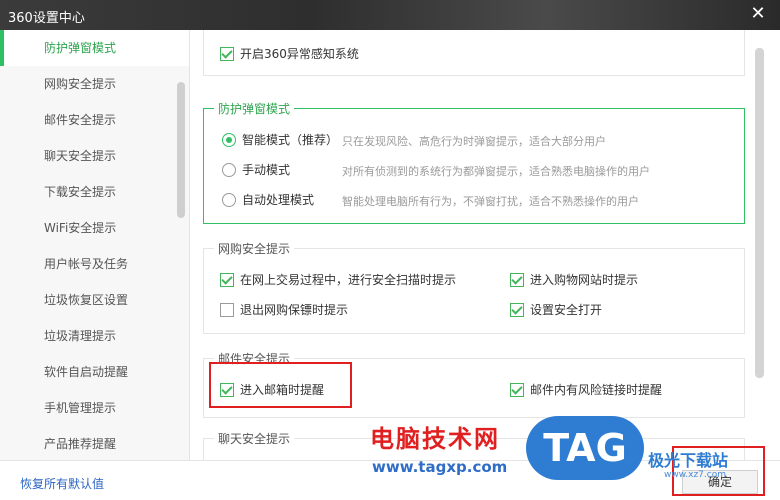  Describe the element at coordinates (94, 264) in the screenshot. I see `sidebar-item-account: 用户帐号及任务` at that location.